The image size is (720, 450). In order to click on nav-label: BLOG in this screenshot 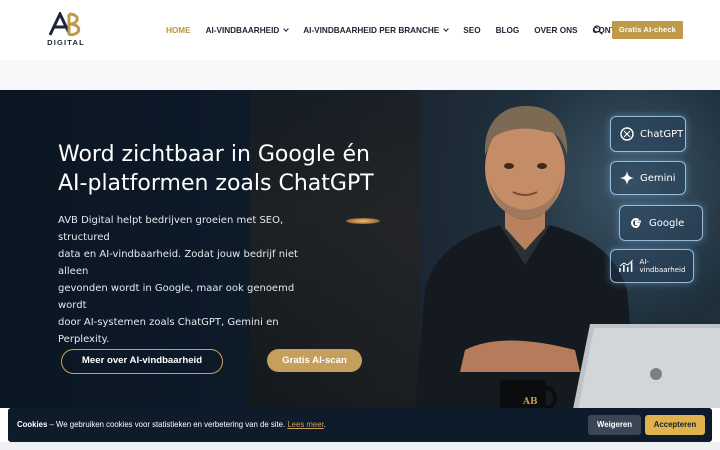, I will do `click(507, 30)`.